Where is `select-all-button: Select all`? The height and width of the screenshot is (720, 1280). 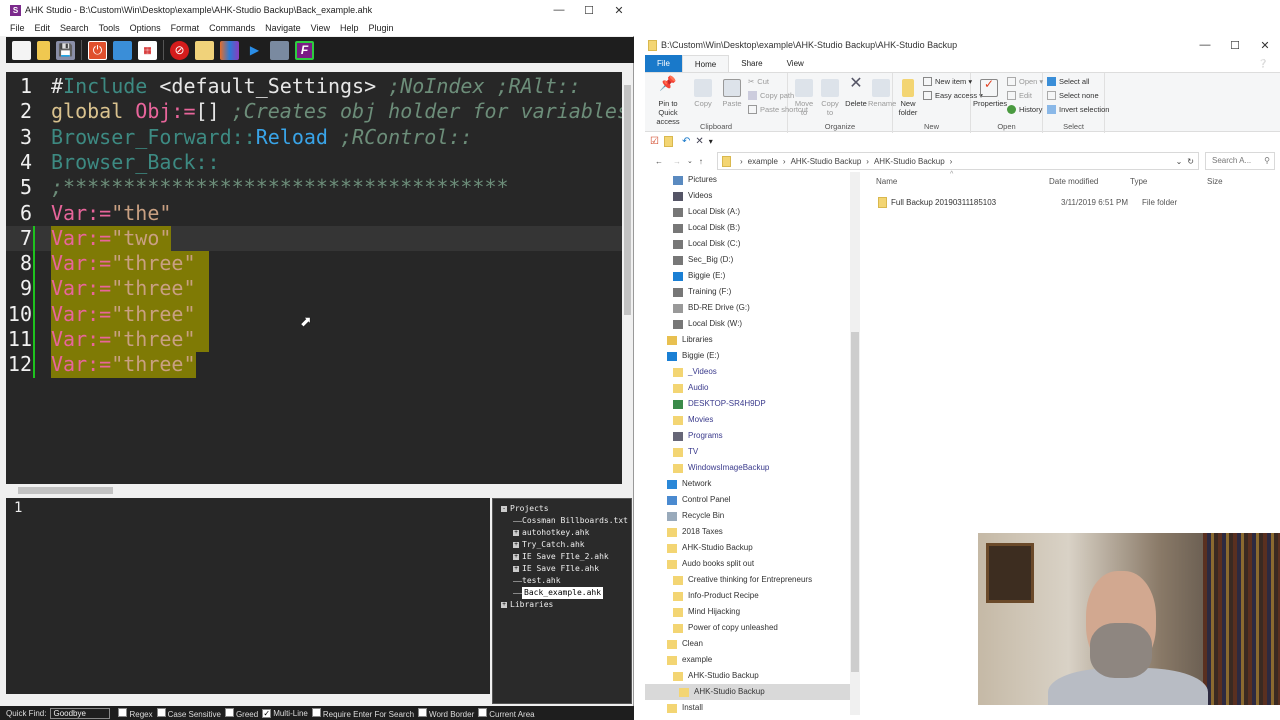 select-all-button: Select all is located at coordinates (1068, 81).